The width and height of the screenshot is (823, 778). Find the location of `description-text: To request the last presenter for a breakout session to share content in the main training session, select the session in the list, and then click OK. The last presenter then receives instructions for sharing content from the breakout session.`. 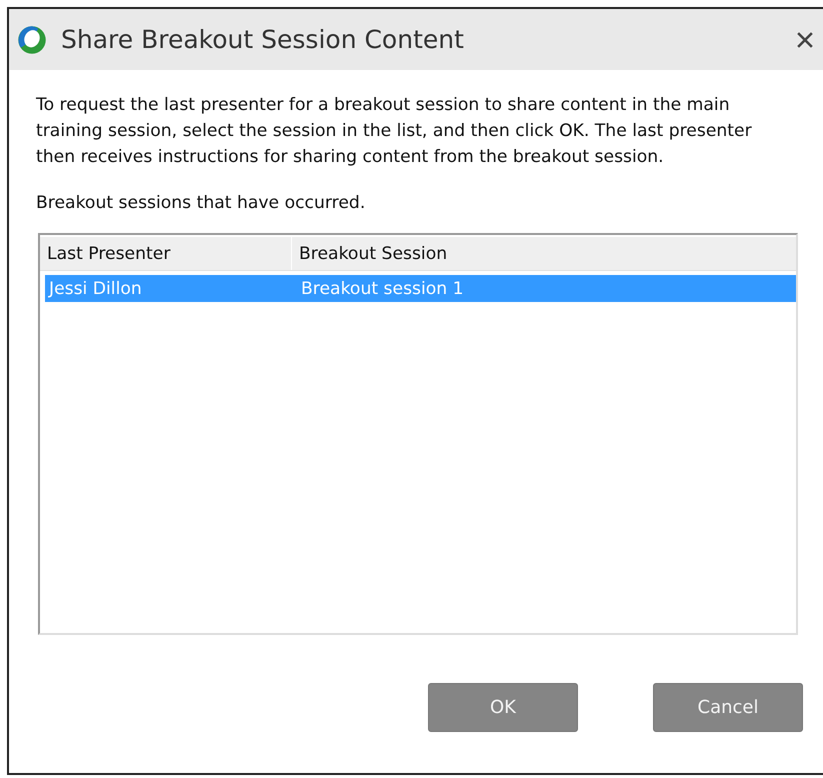

description-text: To request the last presenter for a breakout session to share content in the main training session, select the session in the list, and then click OK. The last presenter then receives instructions for sharing content from the breakout session. is located at coordinates (394, 131).